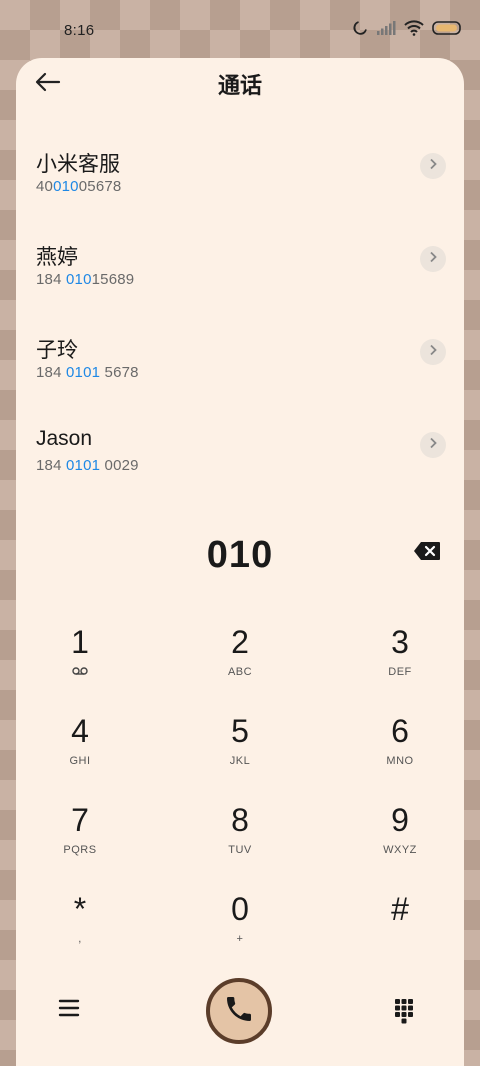 The width and height of the screenshot is (480, 1066). What do you see at coordinates (240, 820) in the screenshot?
I see `key-digit: 8` at bounding box center [240, 820].